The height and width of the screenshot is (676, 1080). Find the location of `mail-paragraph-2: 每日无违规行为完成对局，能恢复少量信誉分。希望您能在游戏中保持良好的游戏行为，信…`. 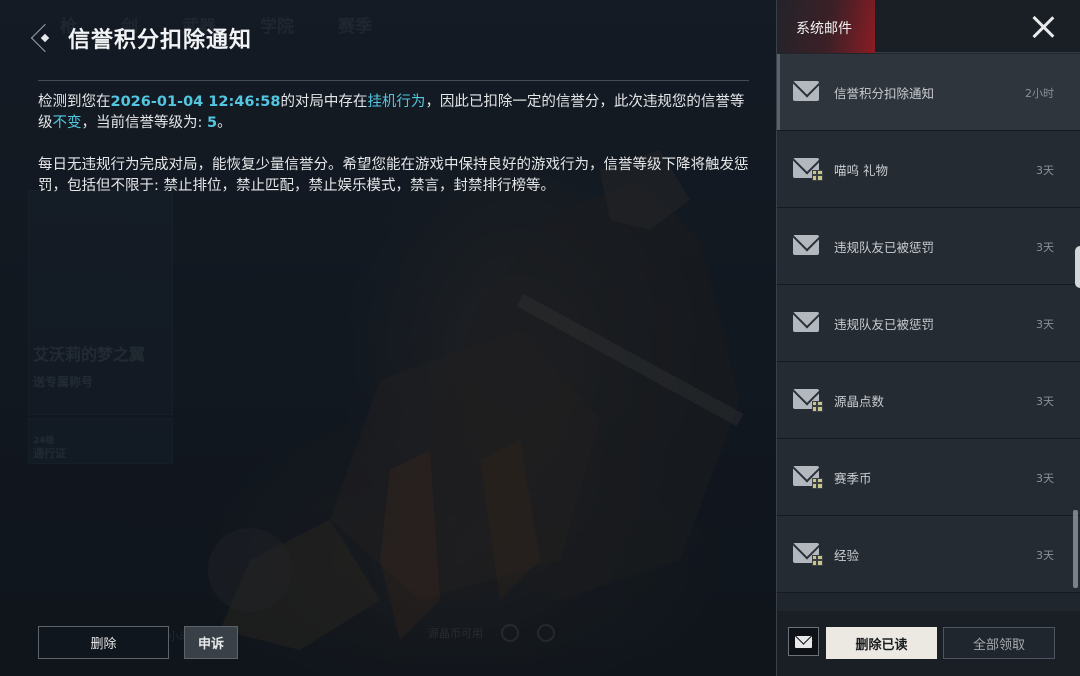

mail-paragraph-2: 每日无违规行为完成对局，能恢复少量信誉分。希望您能在游戏中保持良好的游戏行为，信… is located at coordinates (393, 175).